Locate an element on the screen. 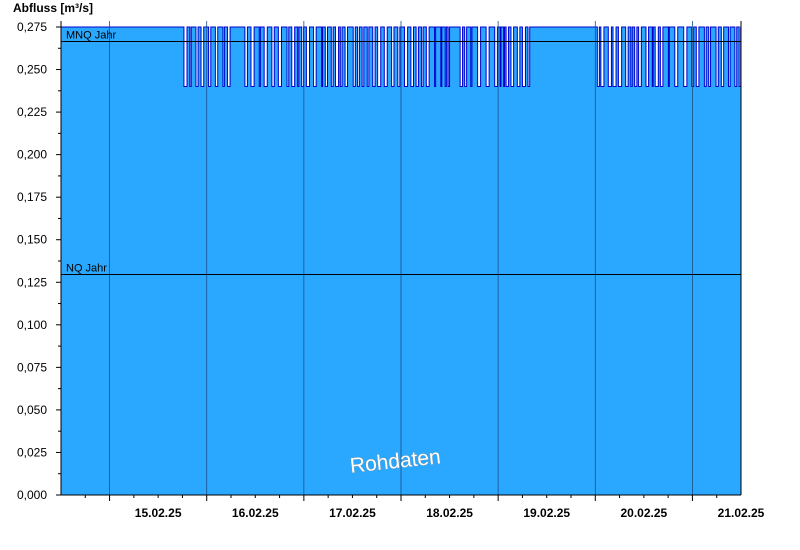 The width and height of the screenshot is (800, 550). y-tick-label: 0,200 is located at coordinates (32, 155).